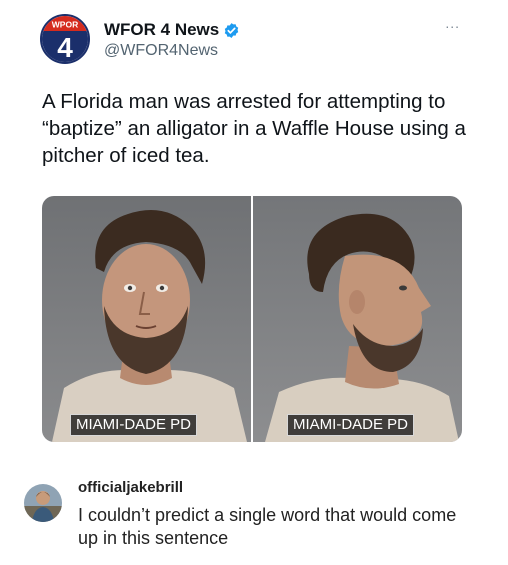 Image resolution: width=508 pixels, height=565 pixels. What do you see at coordinates (351, 425) in the screenshot?
I see `photo-caption-right: MIAMI-DADE PD` at bounding box center [351, 425].